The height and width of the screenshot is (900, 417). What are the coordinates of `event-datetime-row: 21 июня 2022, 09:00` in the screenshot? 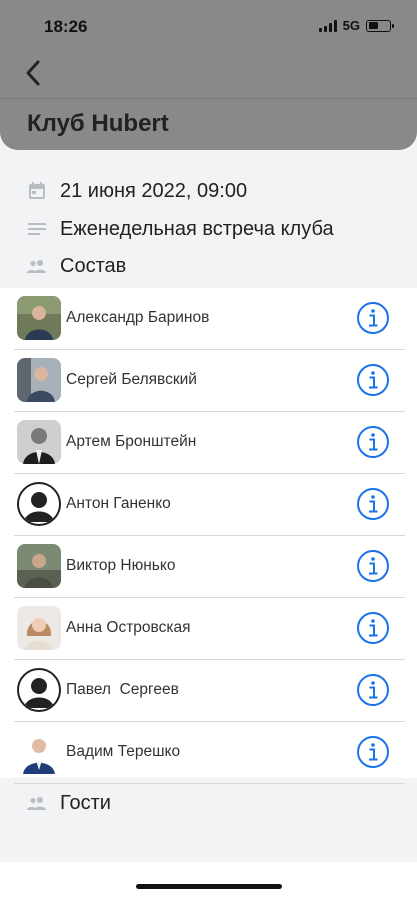 It's located at (136, 191).